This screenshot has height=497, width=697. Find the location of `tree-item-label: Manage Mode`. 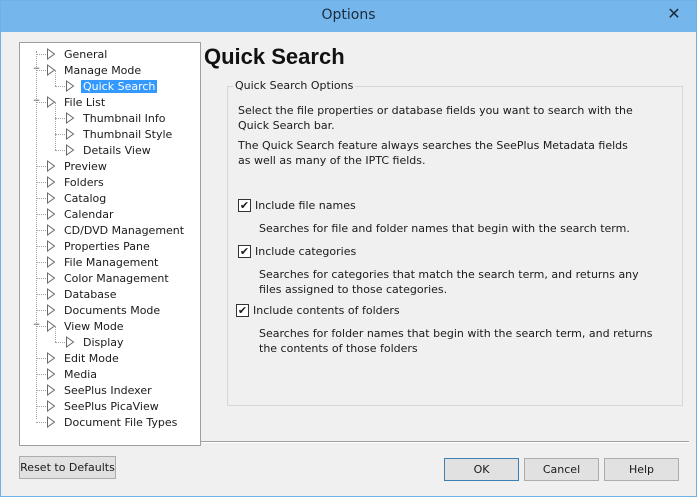

tree-item-label: Manage Mode is located at coordinates (103, 70).